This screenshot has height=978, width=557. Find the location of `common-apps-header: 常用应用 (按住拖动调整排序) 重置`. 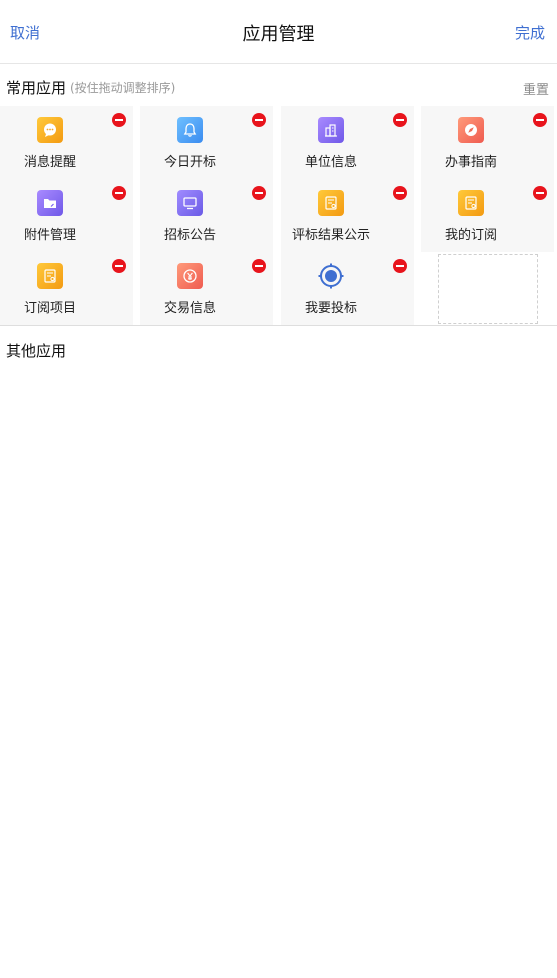

common-apps-header: 常用应用 (按住拖动调整排序) 重置 is located at coordinates (278, 85).